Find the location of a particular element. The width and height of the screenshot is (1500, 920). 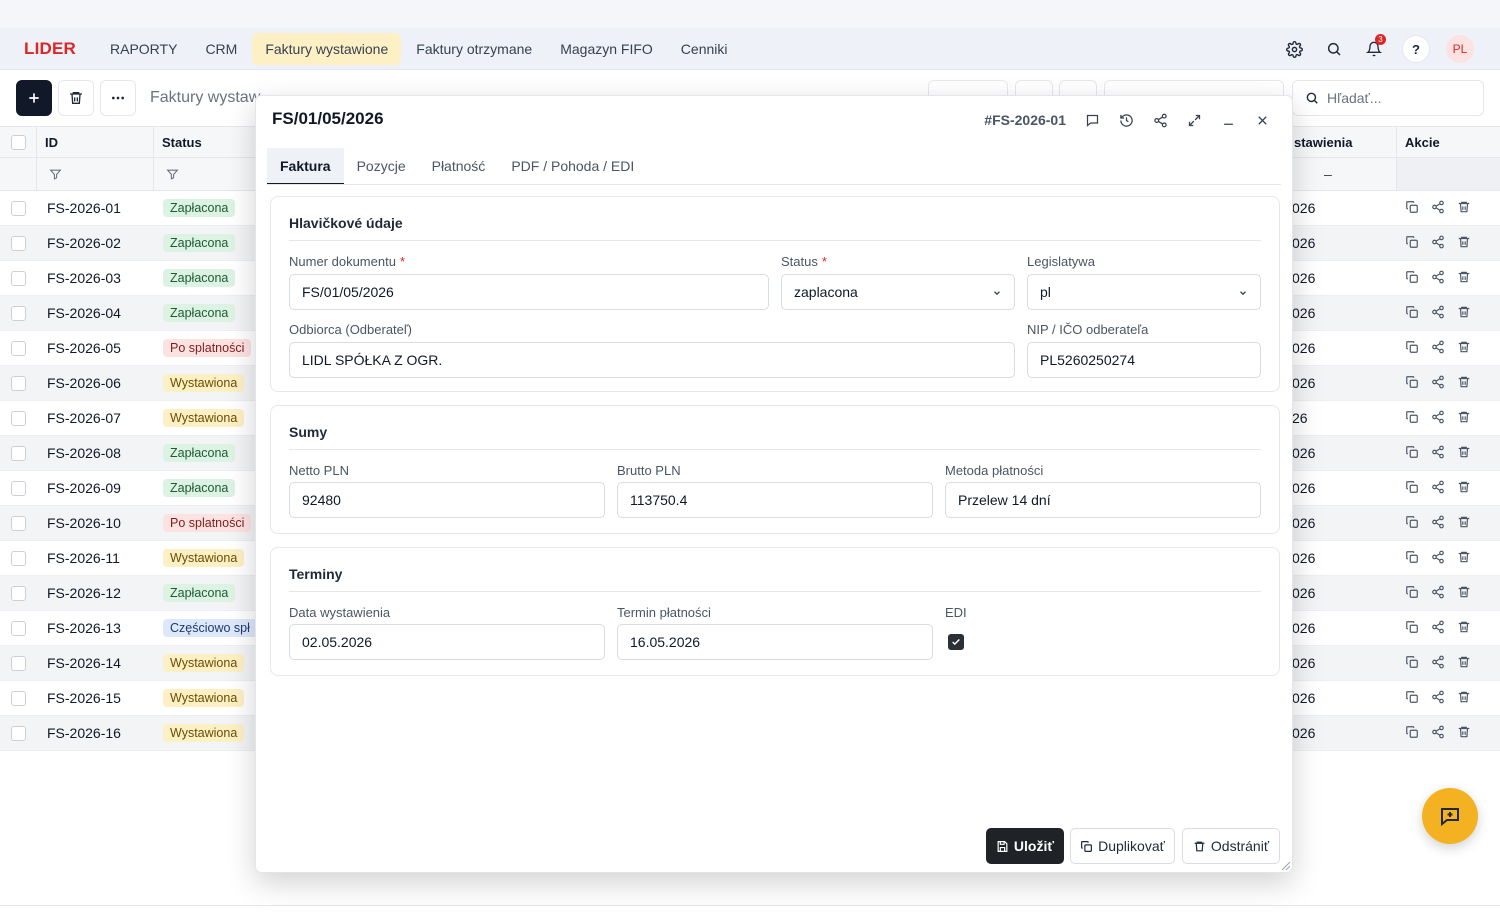

maximize-icon is located at coordinates (1194, 120).